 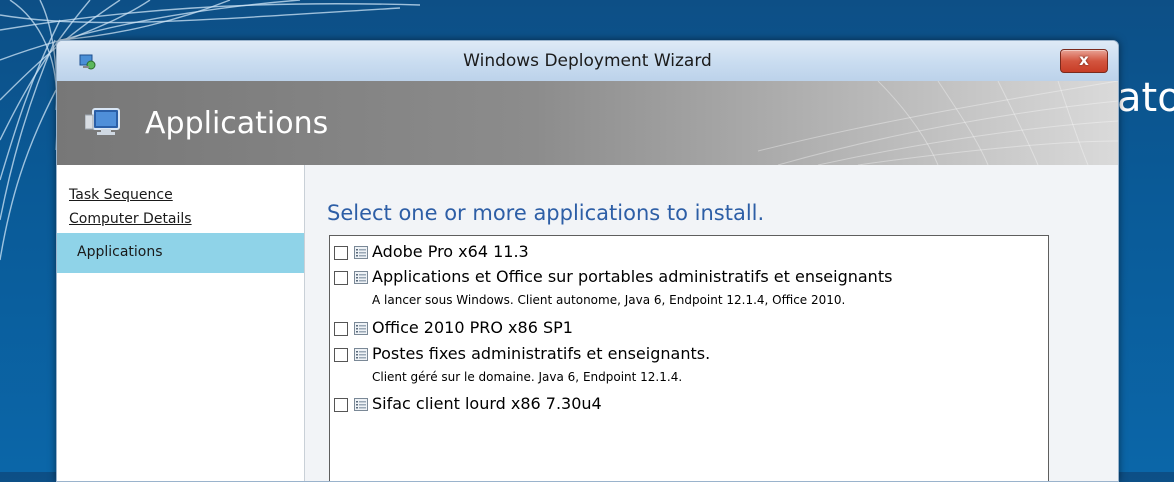 I want to click on app-name: Adobe Pro x64 11.3, so click(x=450, y=251).